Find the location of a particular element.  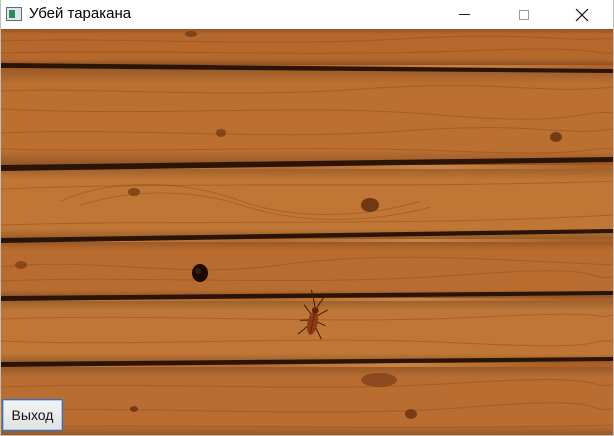

minimize-button is located at coordinates (464, 14).